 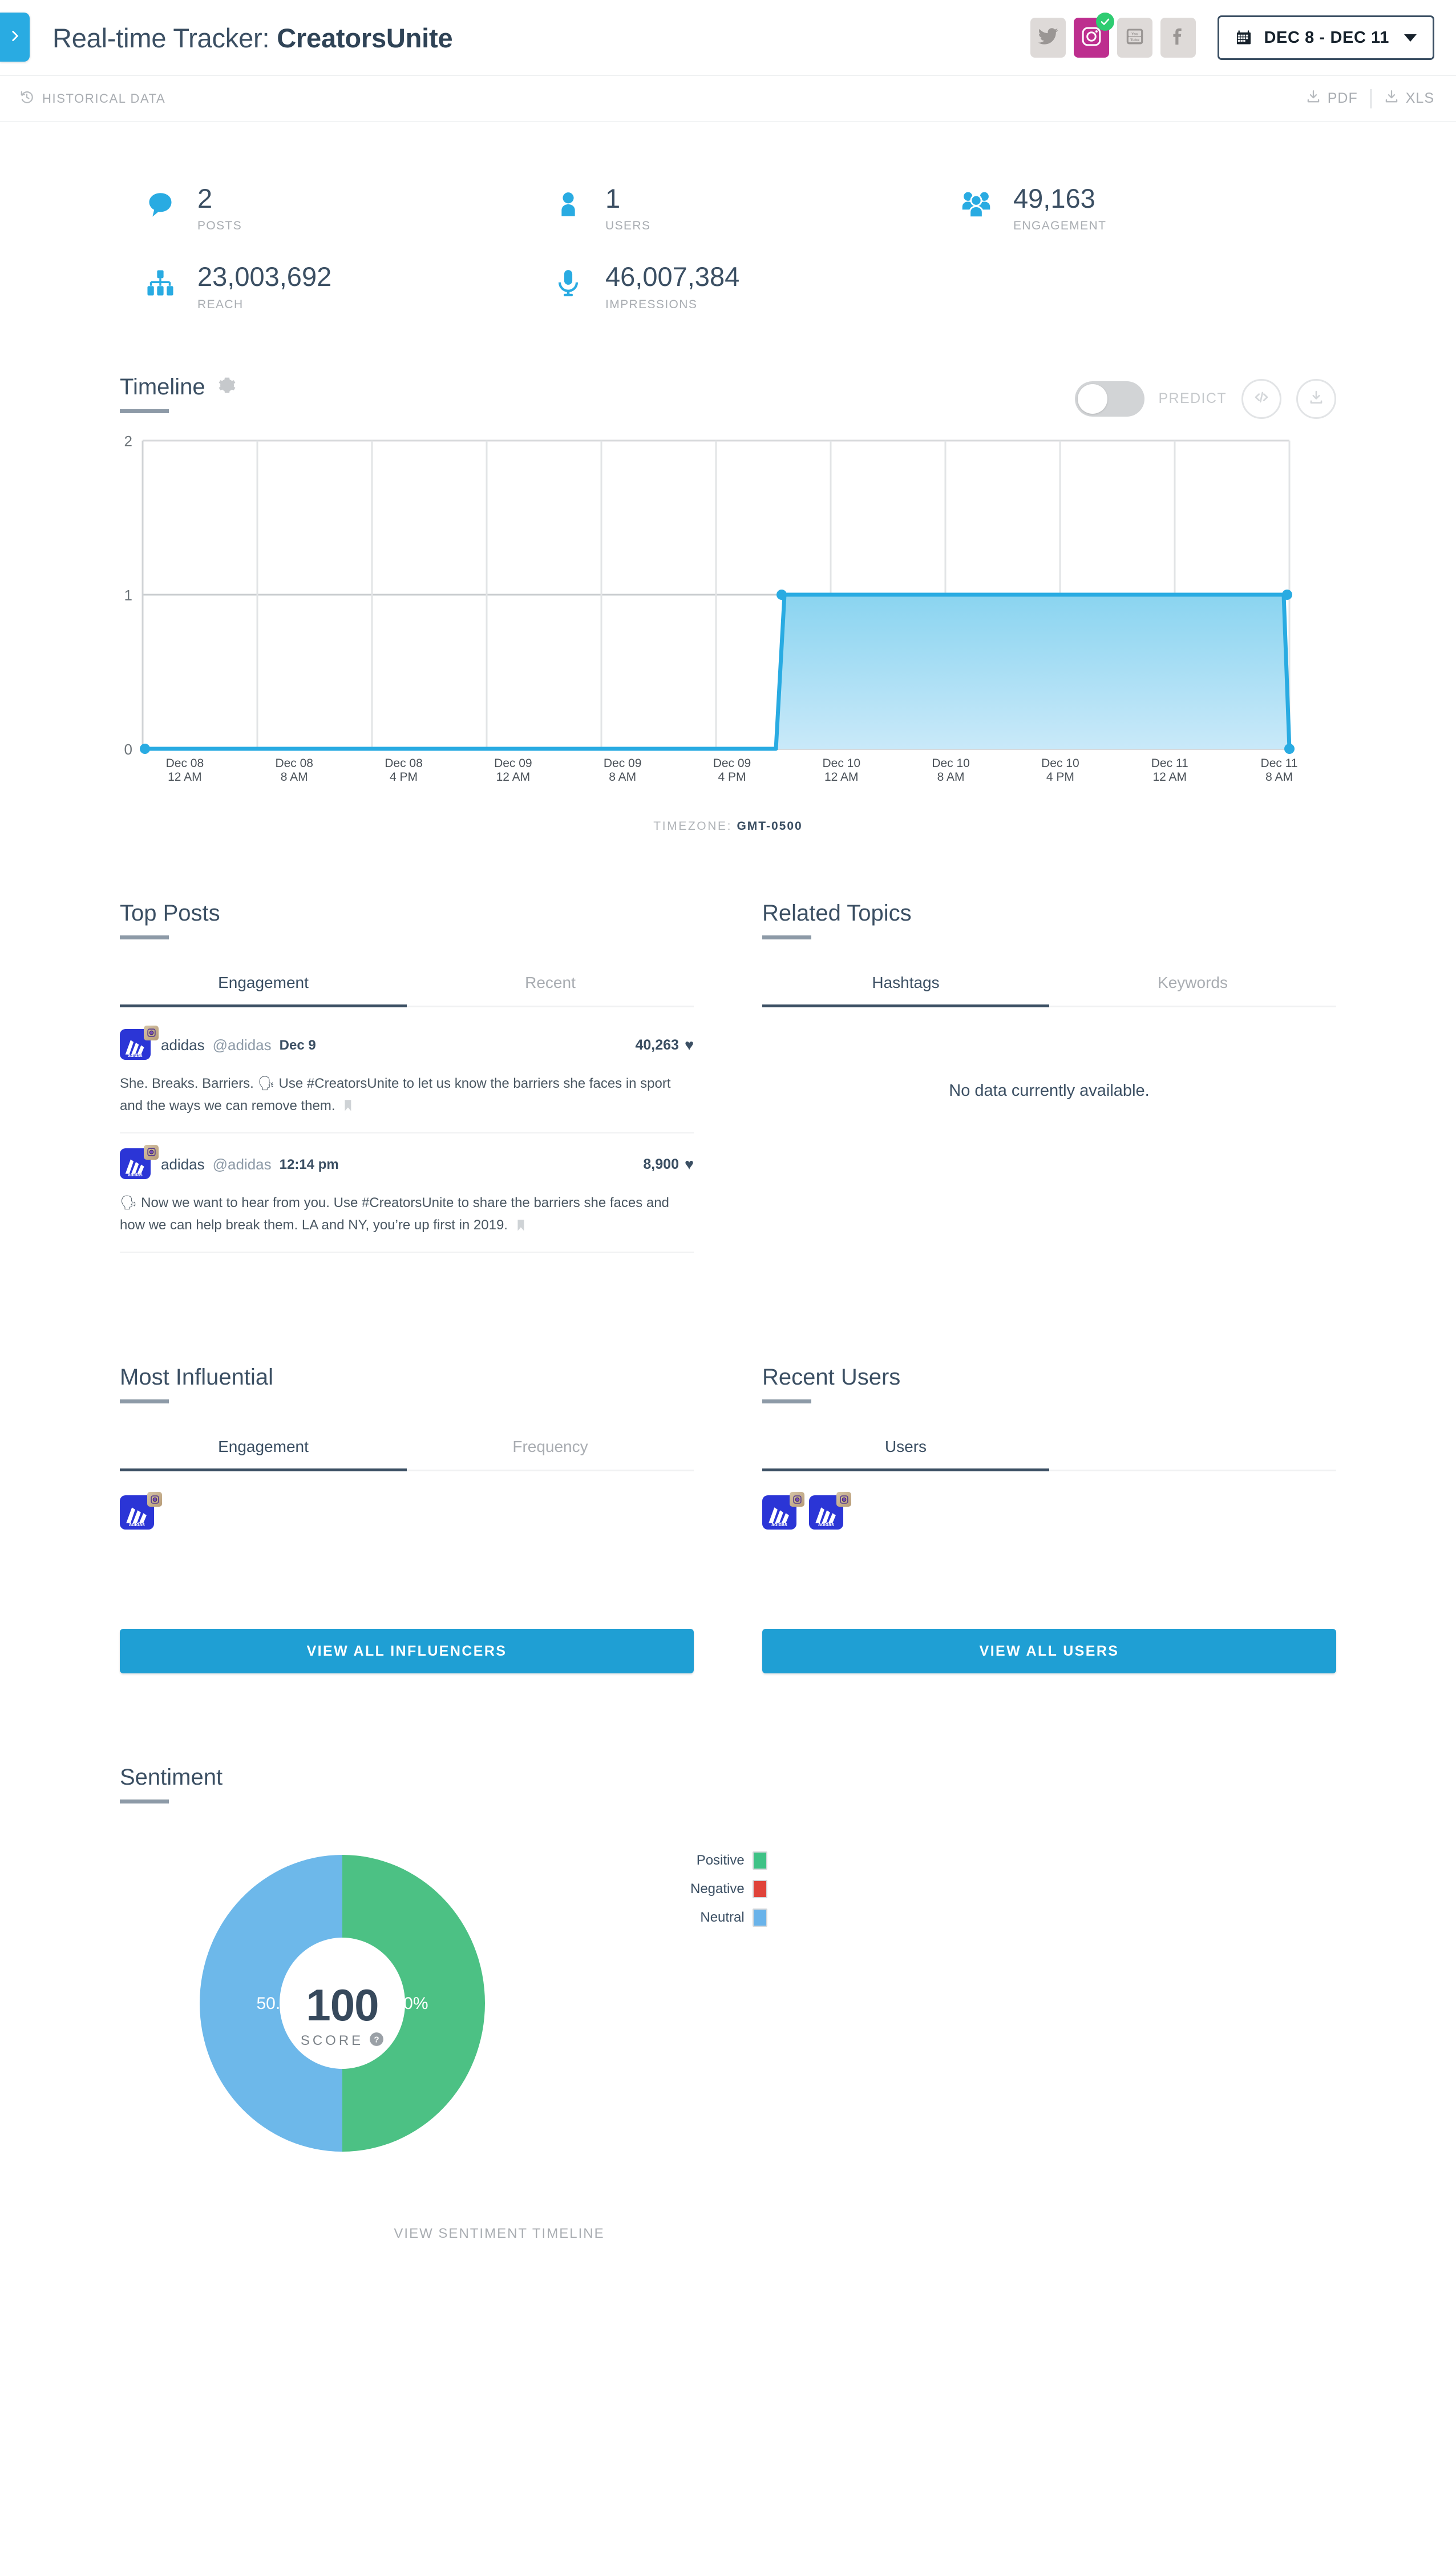 I want to click on predict-toggle, so click(x=1110, y=399).